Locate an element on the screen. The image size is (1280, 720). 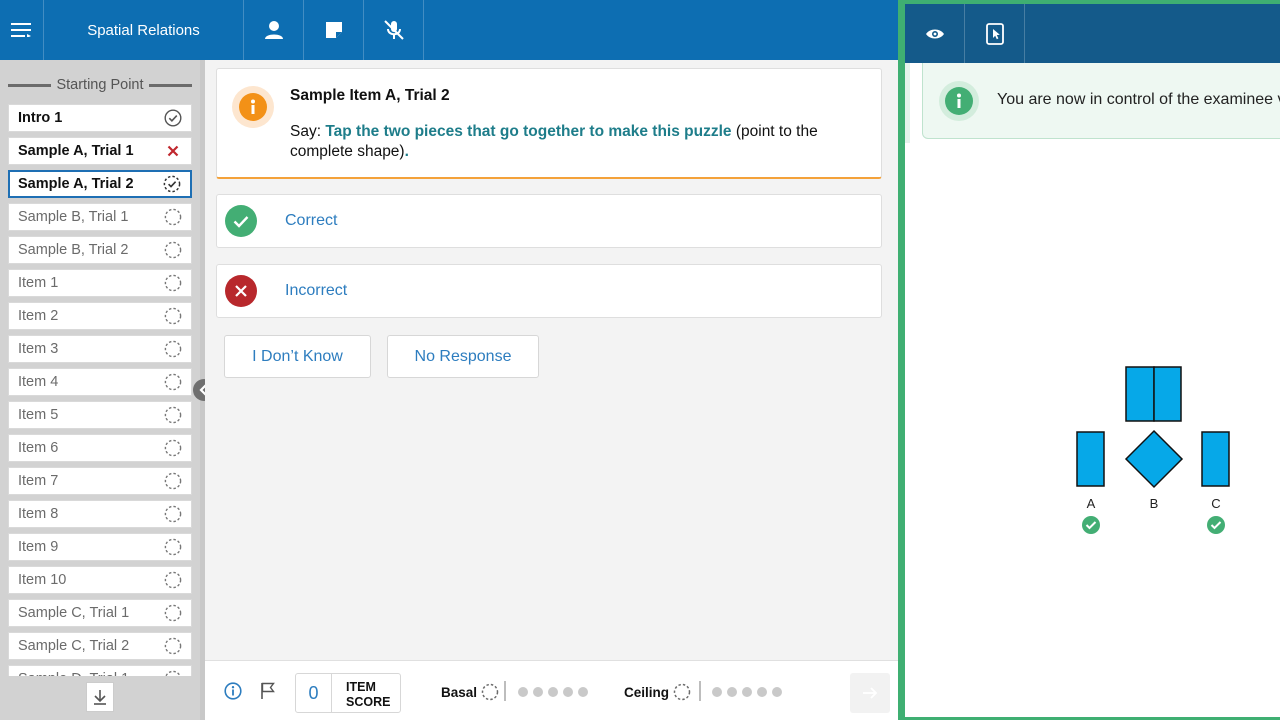
piece-a is located at coordinates (1090, 459).